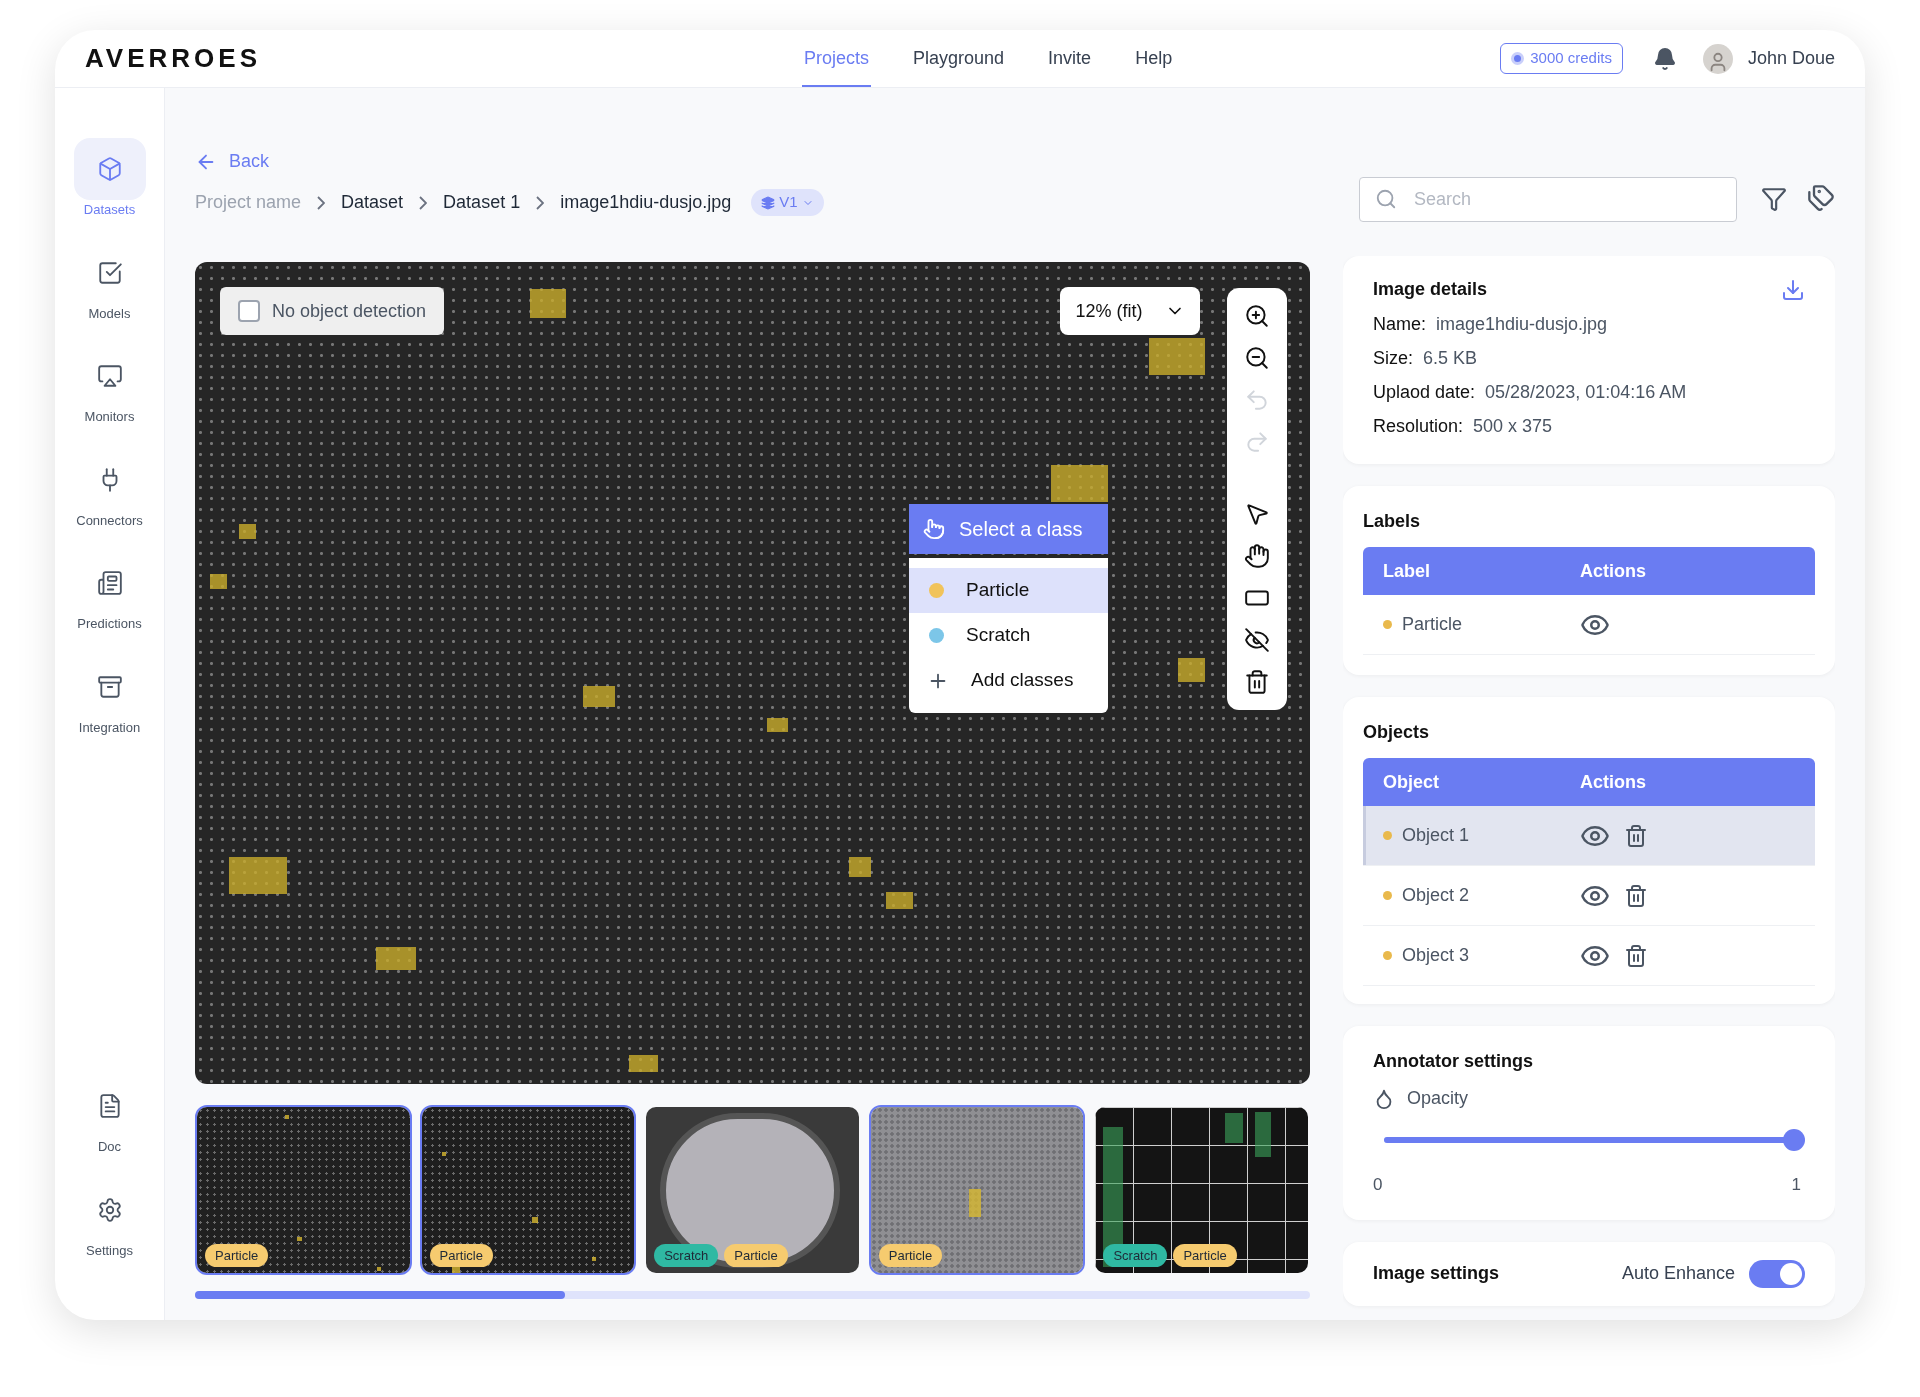  I want to click on menu-item: Scratch, so click(1008, 635).